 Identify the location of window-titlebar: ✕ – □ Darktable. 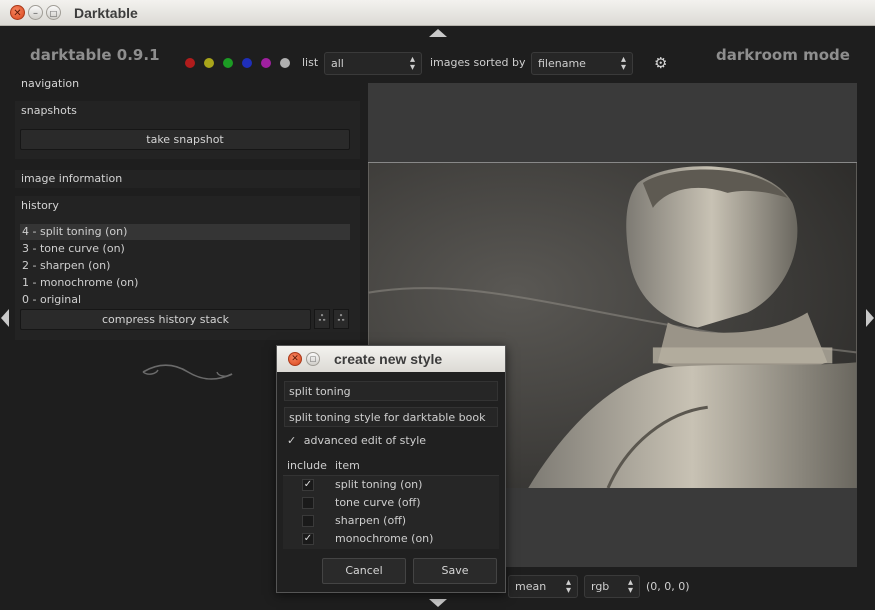
(437, 13).